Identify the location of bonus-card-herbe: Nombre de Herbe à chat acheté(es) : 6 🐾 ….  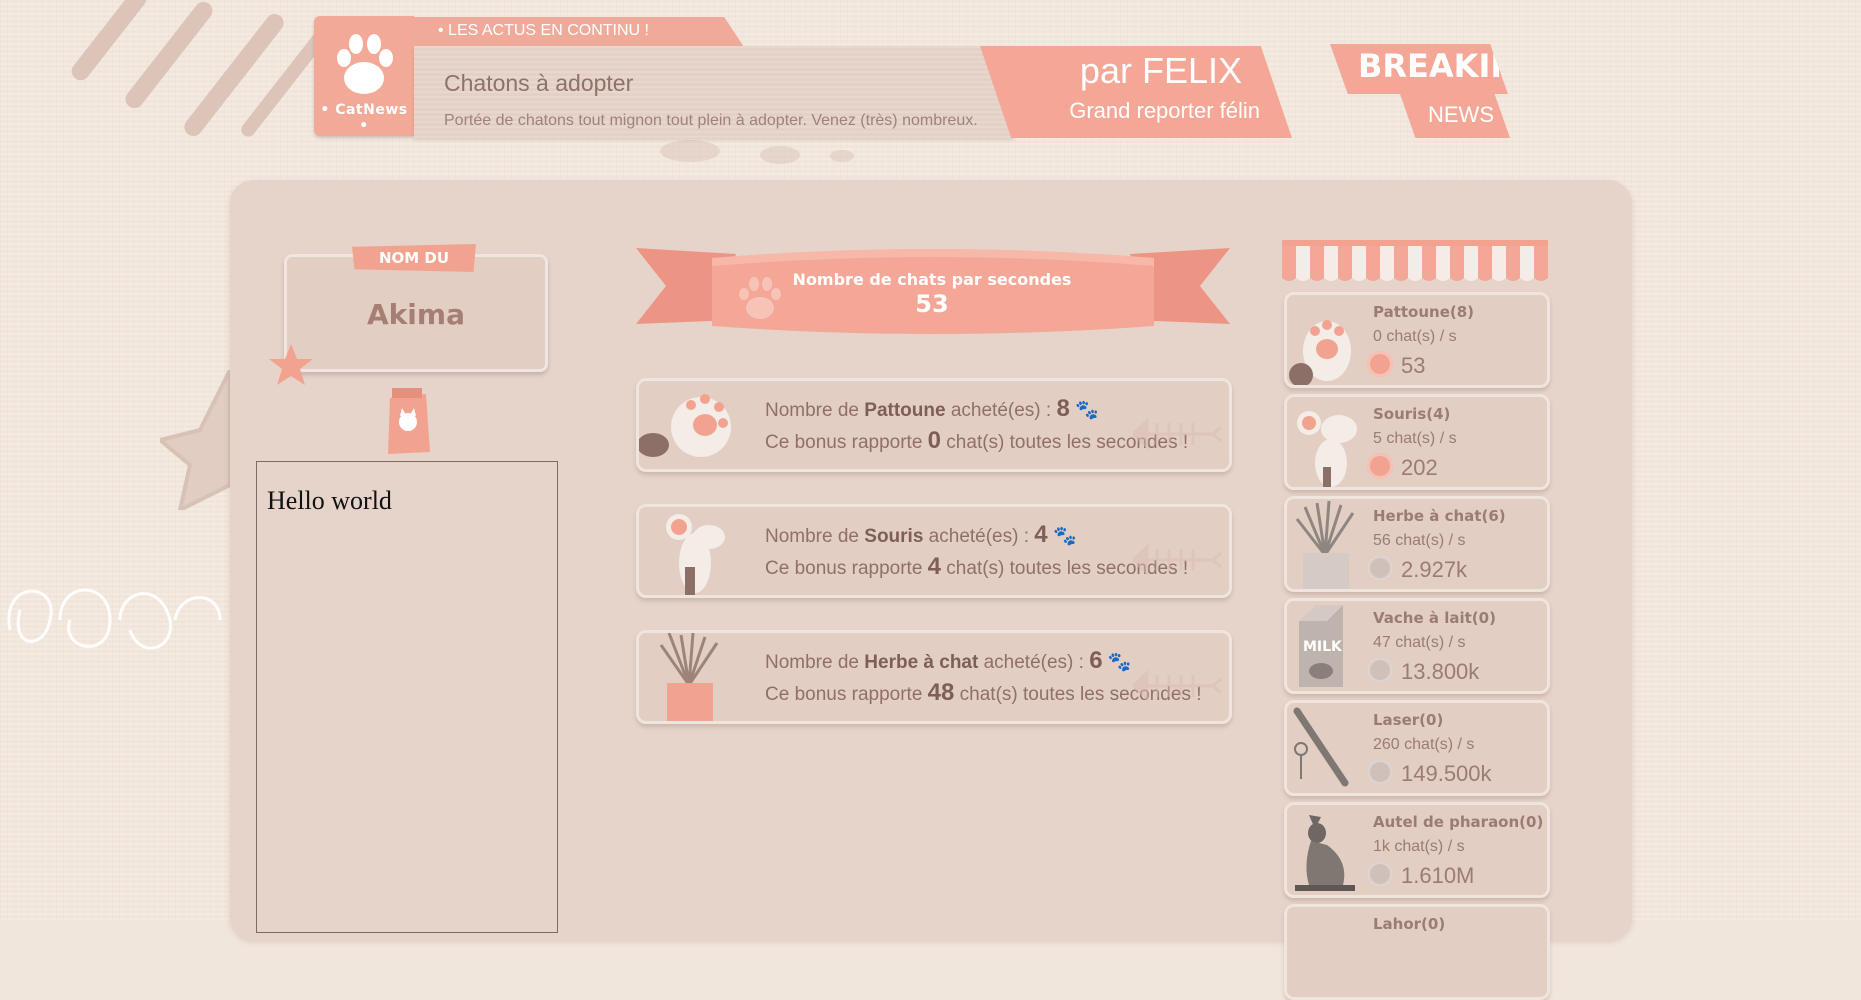
(934, 677).